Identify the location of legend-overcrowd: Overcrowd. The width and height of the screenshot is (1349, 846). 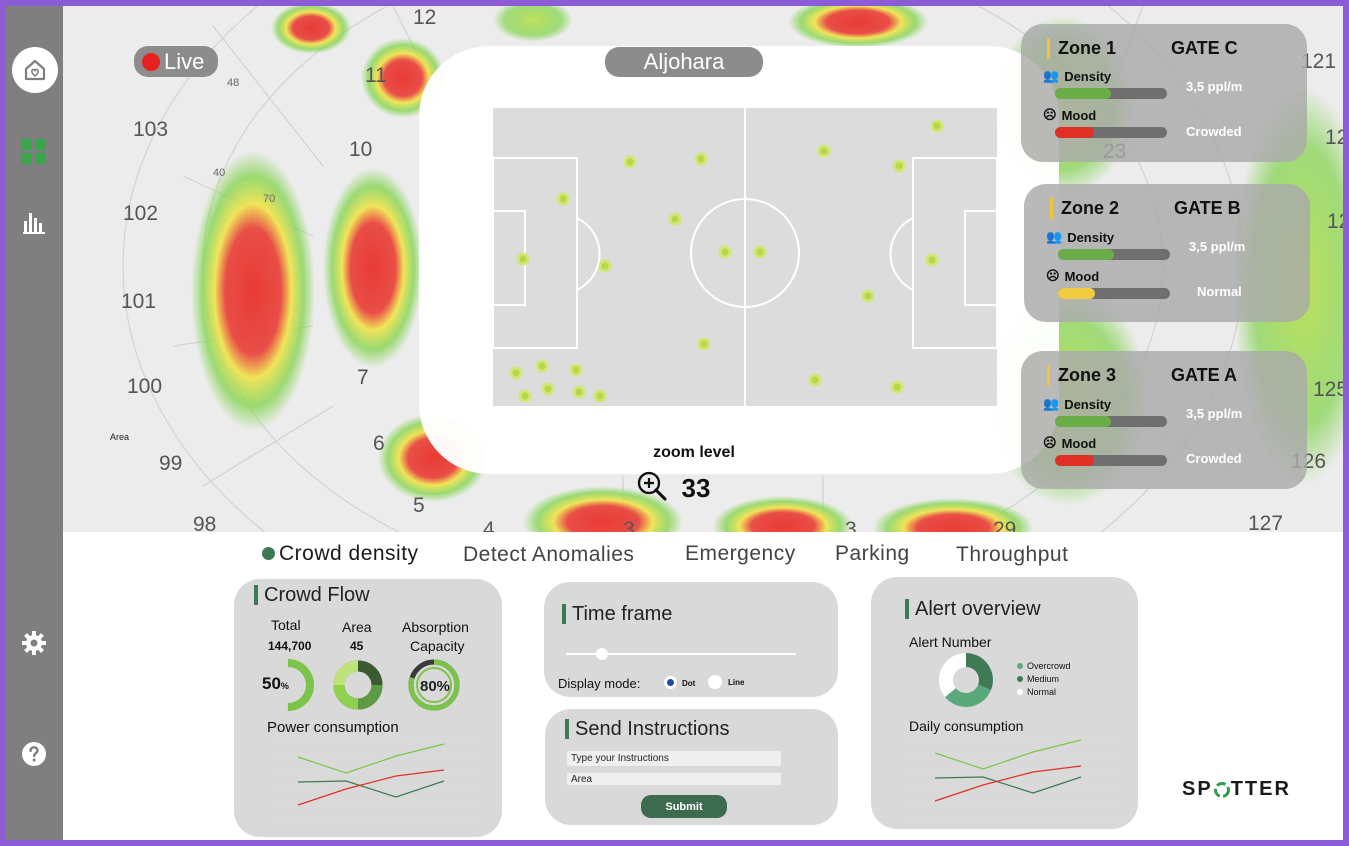
(1044, 667).